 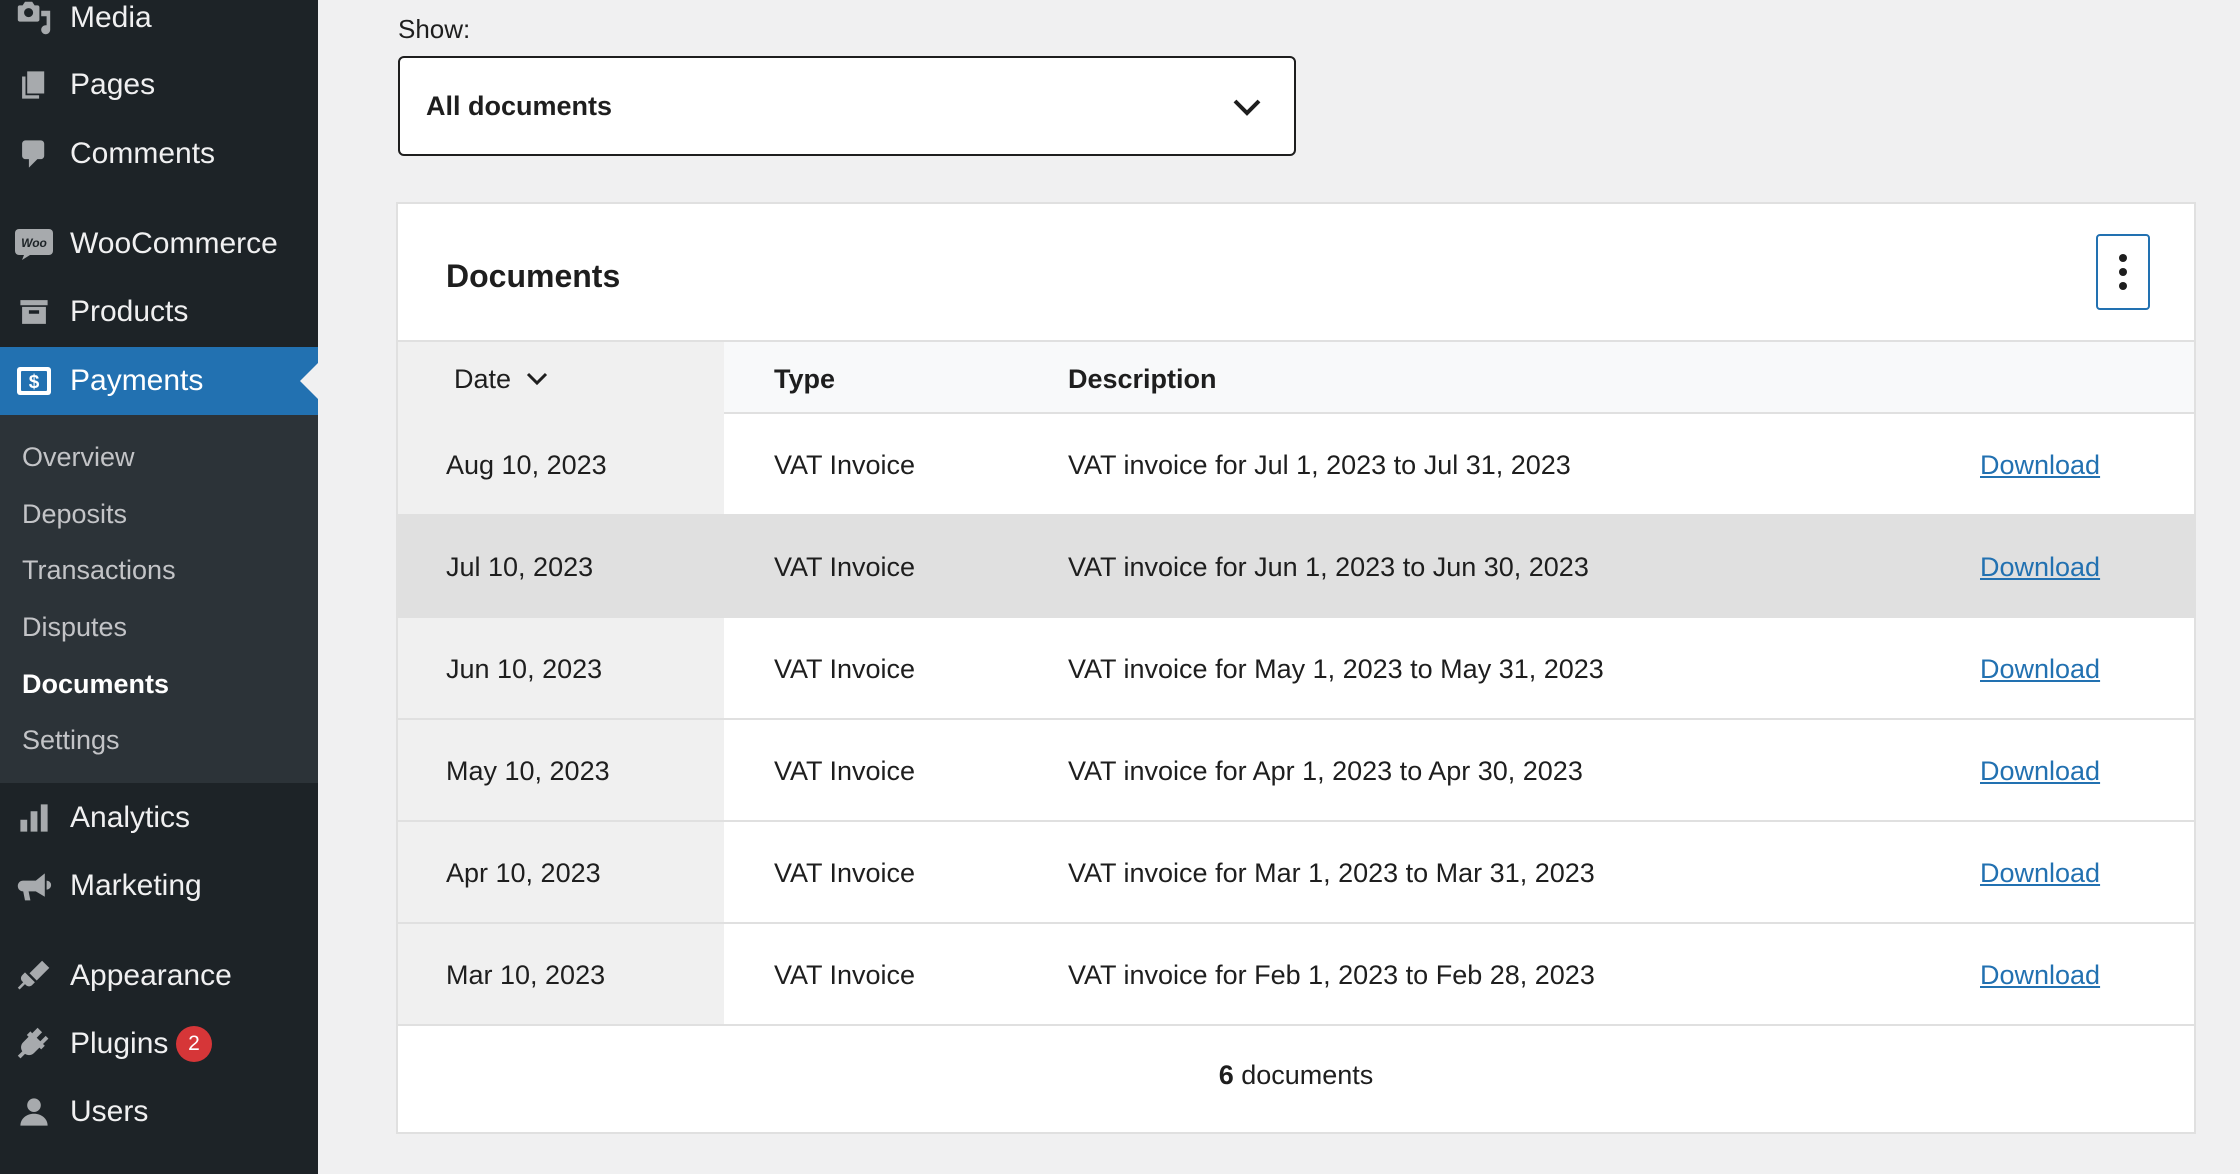 What do you see at coordinates (524, 669) in the screenshot?
I see `row-date: Jun 10, 2023` at bounding box center [524, 669].